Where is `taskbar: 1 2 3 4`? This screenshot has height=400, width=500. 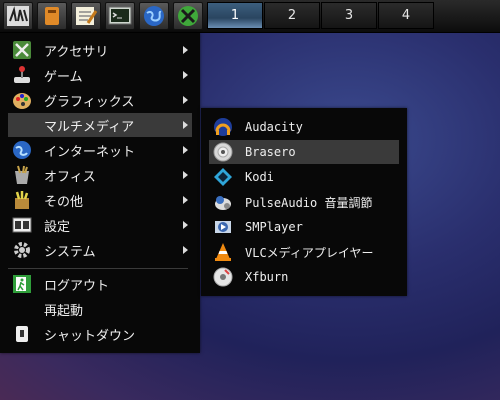
taskbar: 1 2 3 4 is located at coordinates (250, 16).